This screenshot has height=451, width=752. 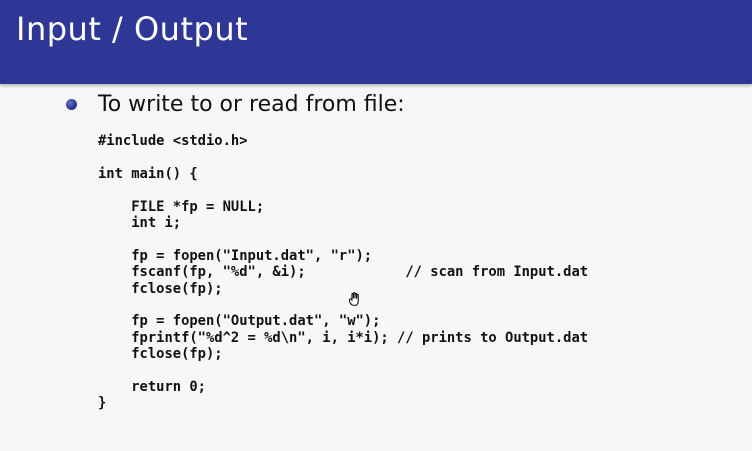 I want to click on code-line: }, so click(x=102, y=403).